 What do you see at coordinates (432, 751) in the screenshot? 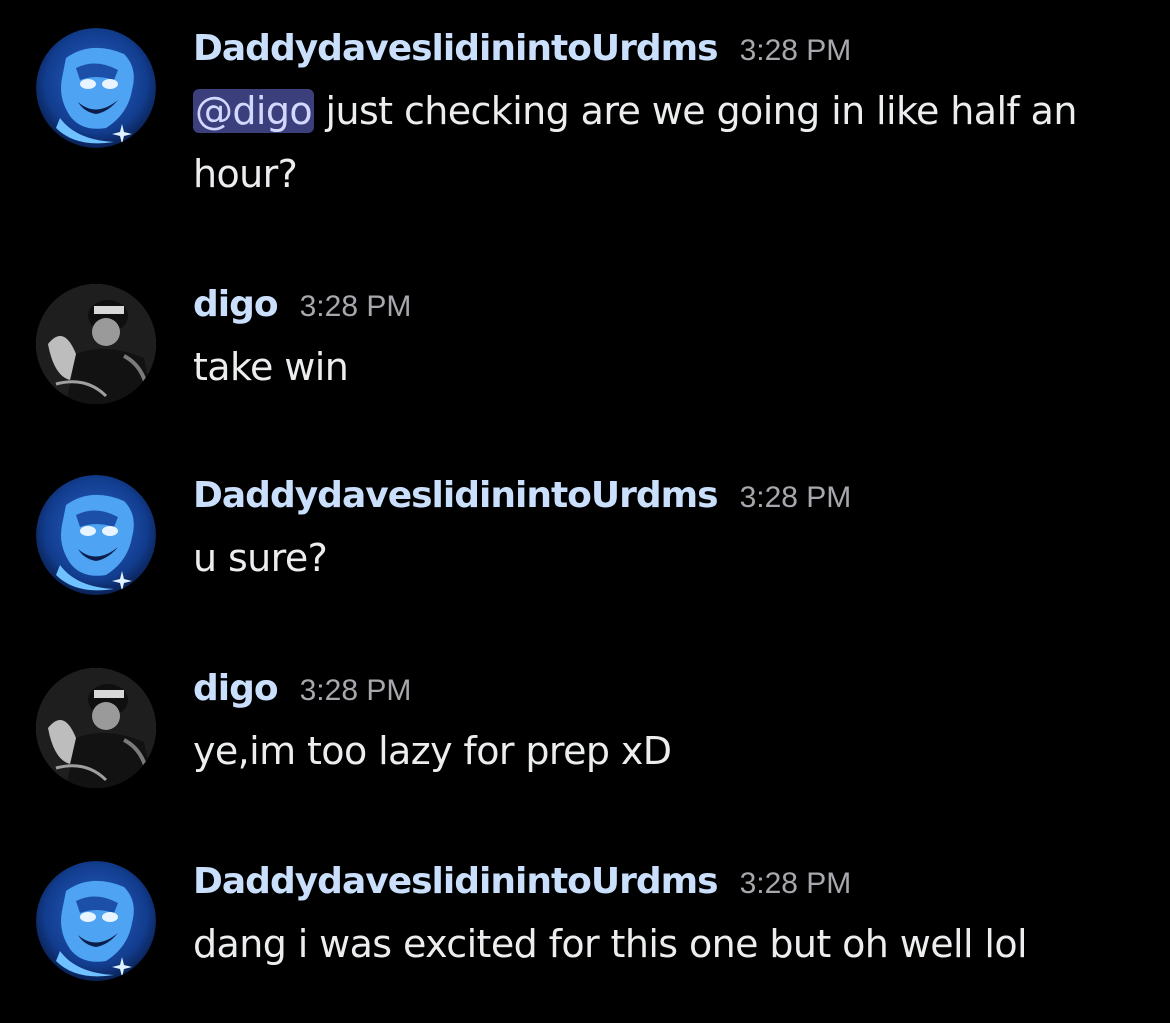
I see `message-text: ye,im too lazy for prep xD` at bounding box center [432, 751].